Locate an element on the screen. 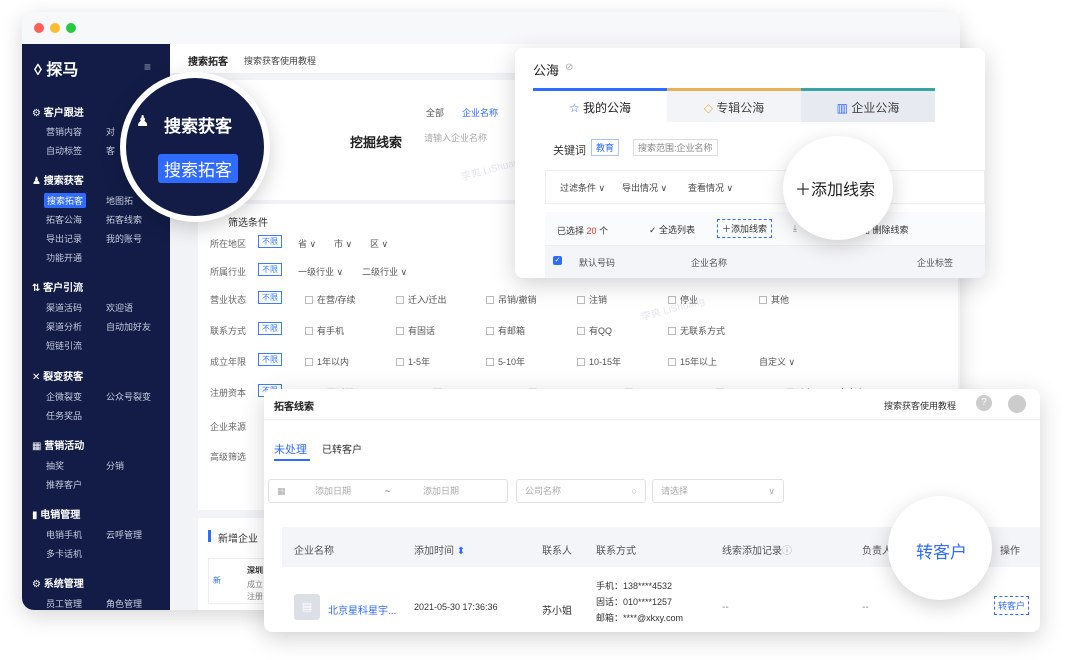 The width and height of the screenshot is (1080, 660). filter-option: 有固话 is located at coordinates (415, 330).